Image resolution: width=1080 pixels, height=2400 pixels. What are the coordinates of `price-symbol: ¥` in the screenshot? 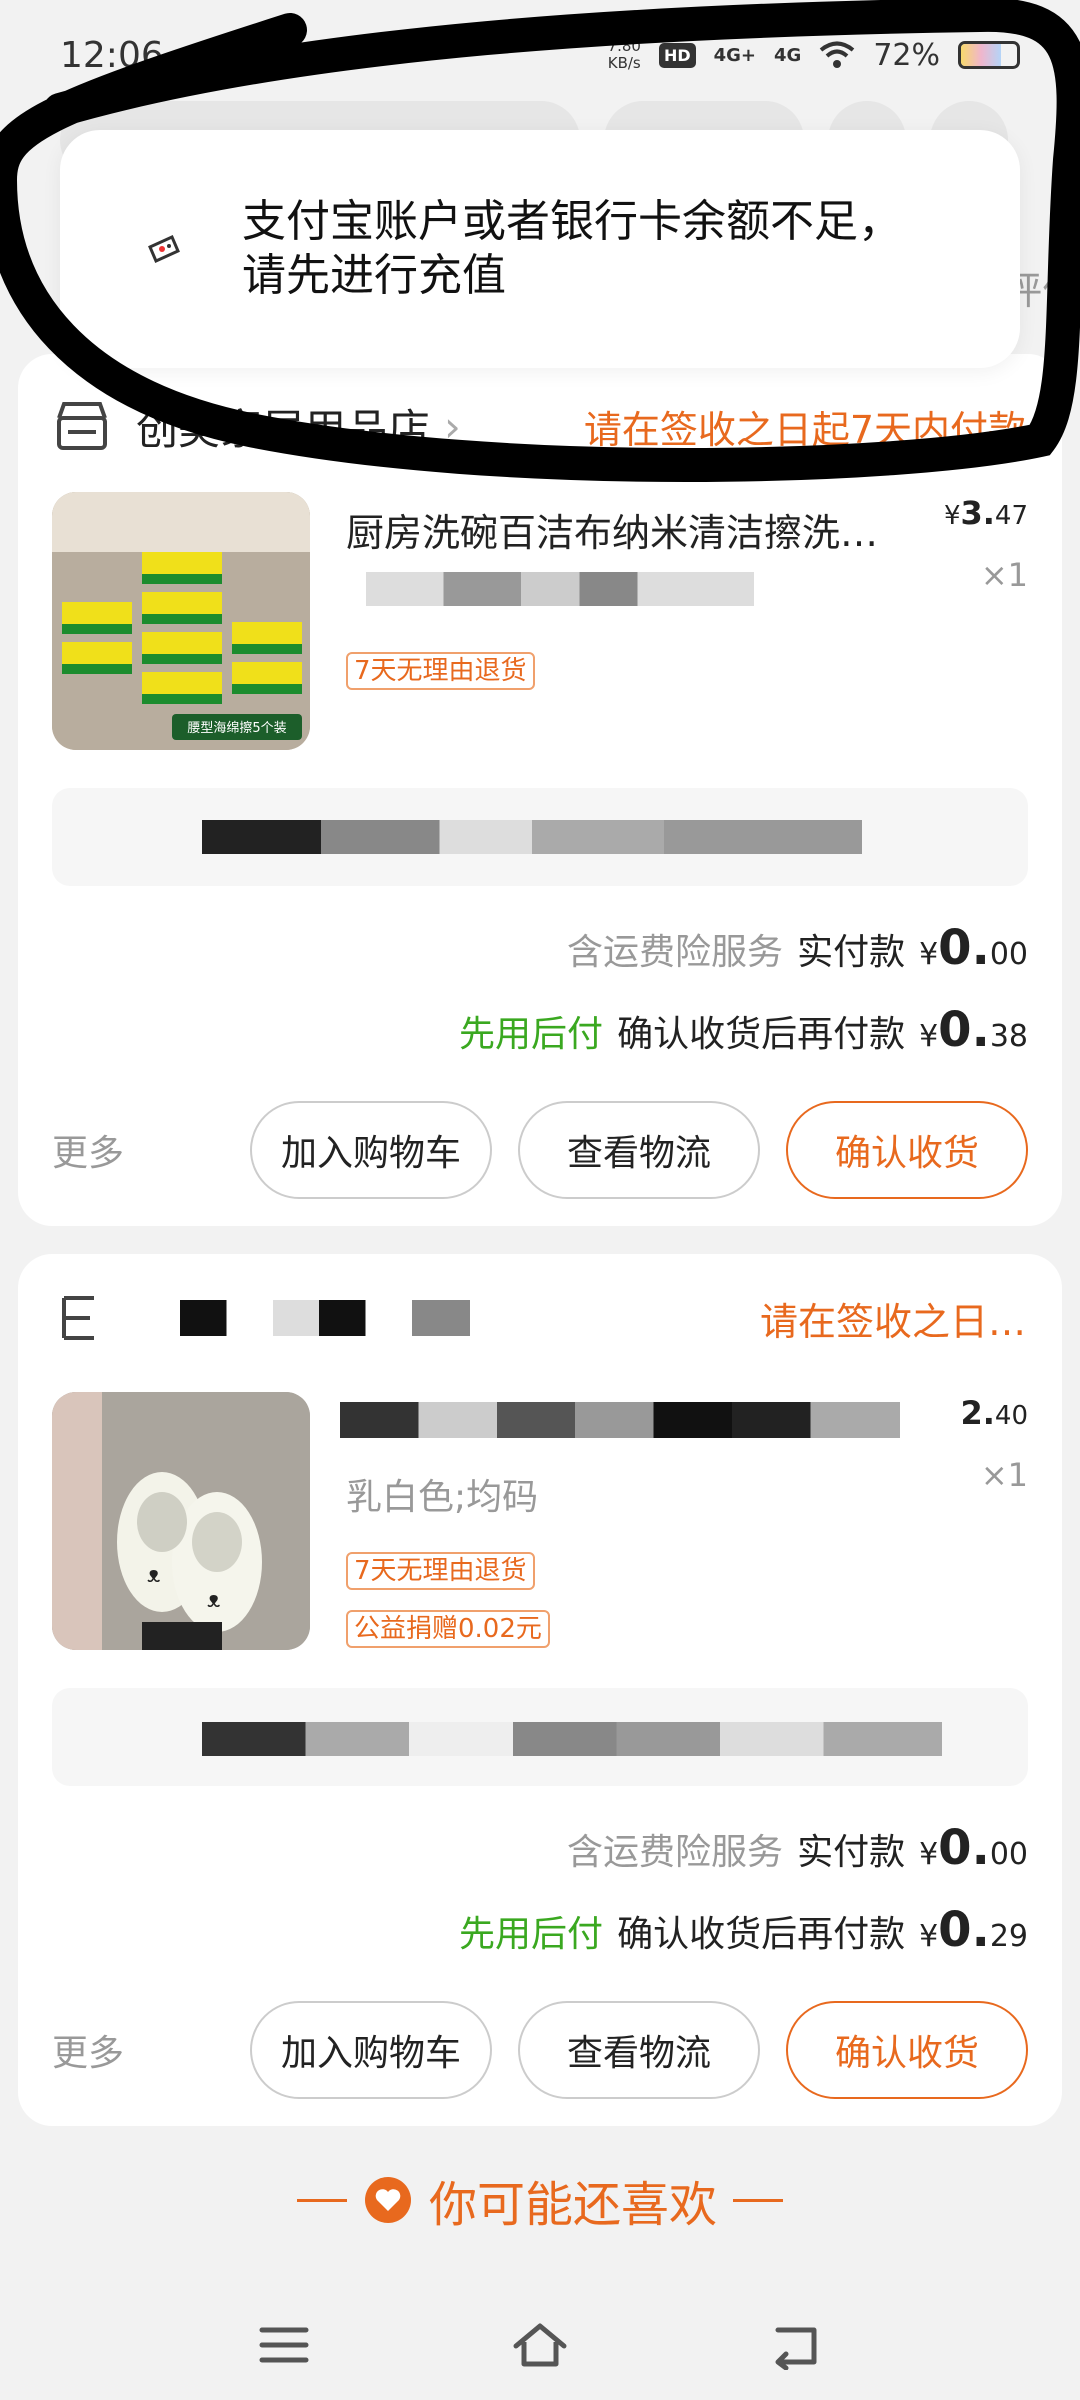 It's located at (952, 516).